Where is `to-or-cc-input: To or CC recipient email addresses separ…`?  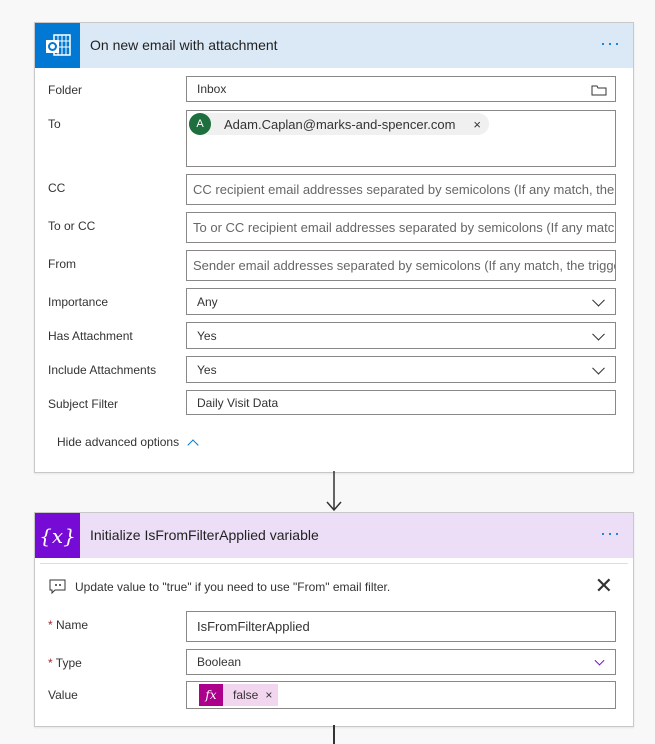 to-or-cc-input: To or CC recipient email addresses separ… is located at coordinates (401, 227).